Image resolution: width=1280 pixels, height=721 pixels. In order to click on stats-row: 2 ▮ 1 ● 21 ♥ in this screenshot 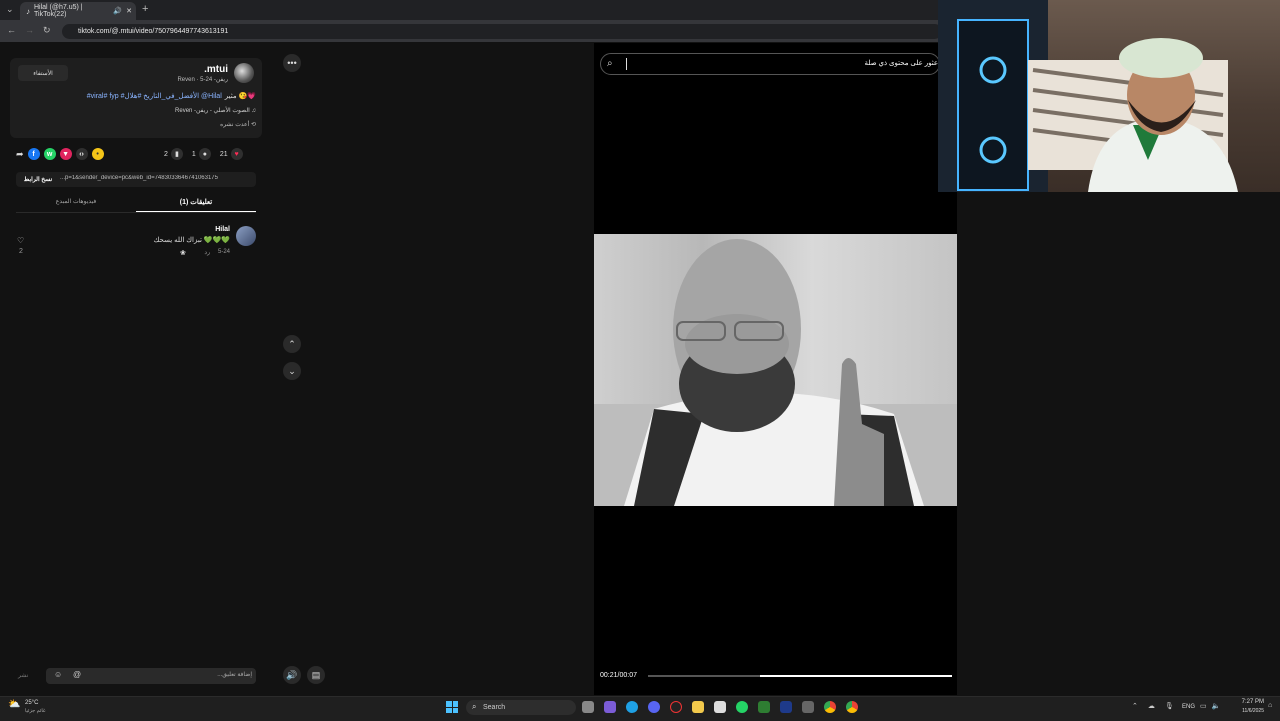, I will do `click(203, 154)`.